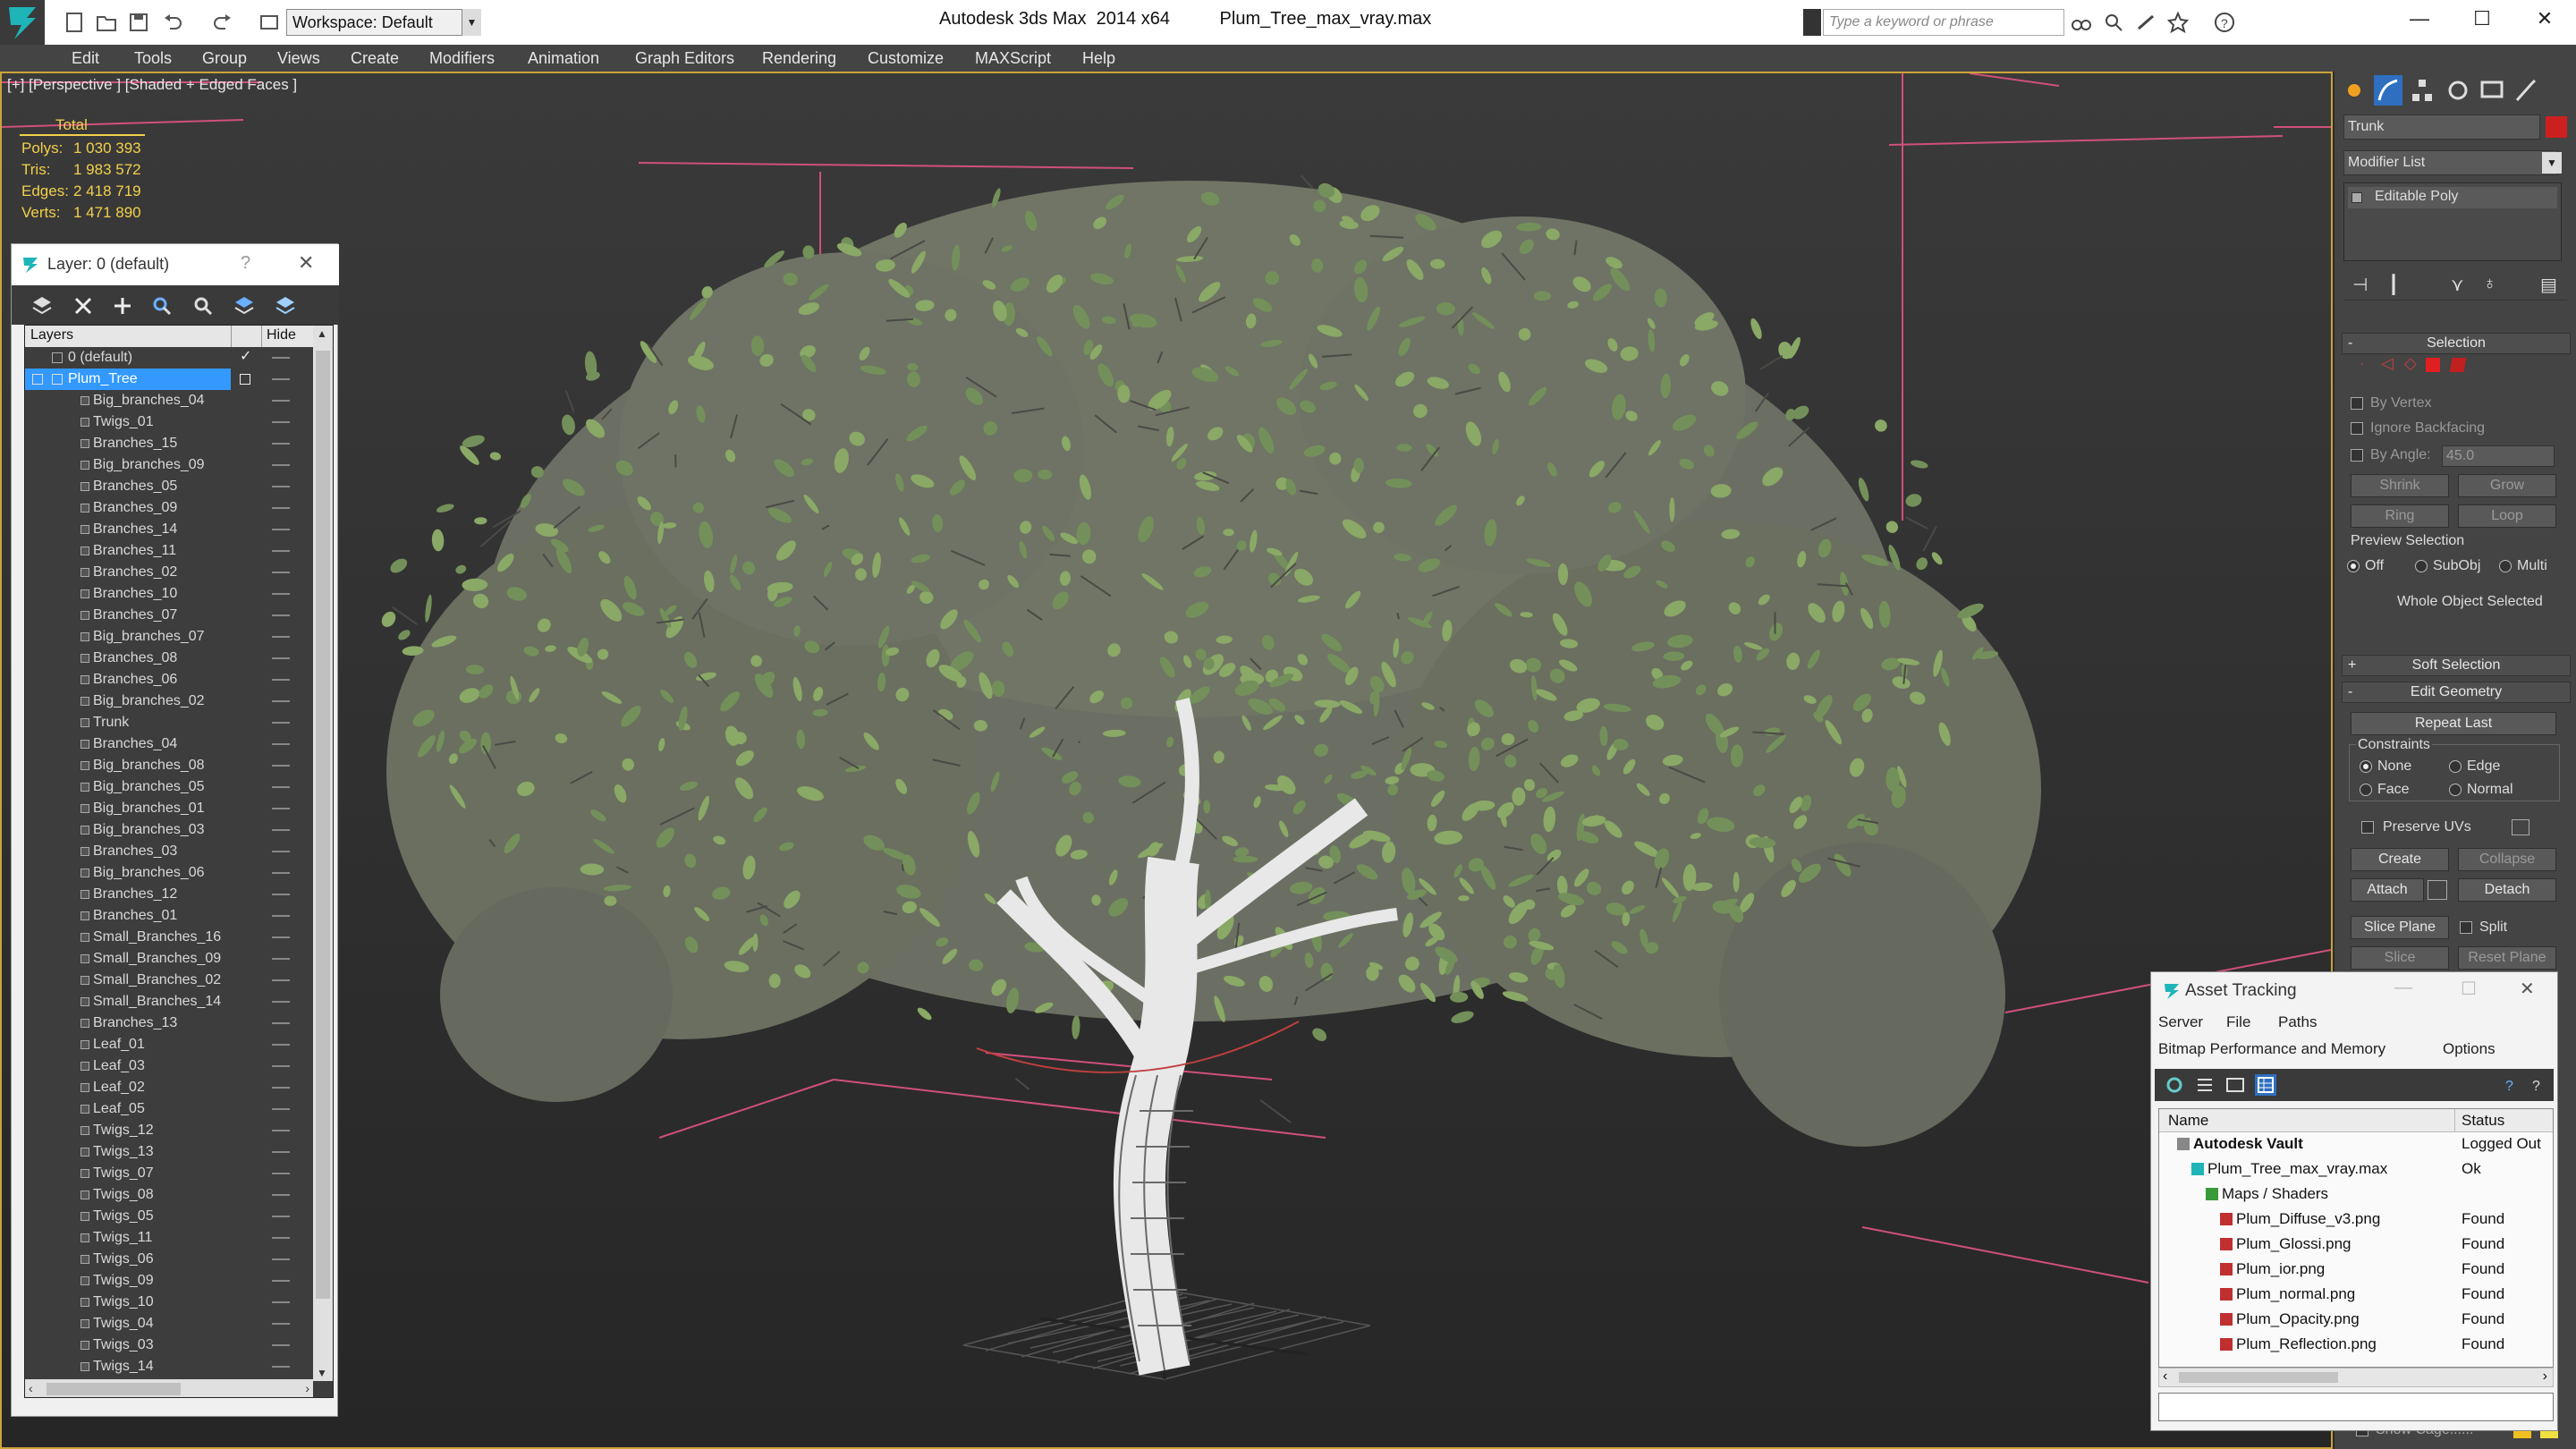 Image resolution: width=2576 pixels, height=1449 pixels. I want to click on object-row: Branches_09, so click(169, 508).